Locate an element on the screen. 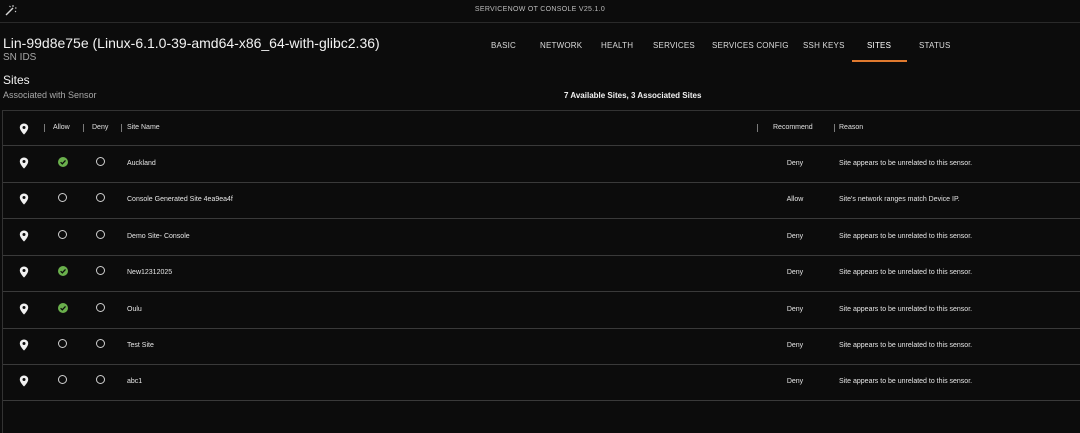 The image size is (1080, 433). tab-network: NETWORK is located at coordinates (561, 45).